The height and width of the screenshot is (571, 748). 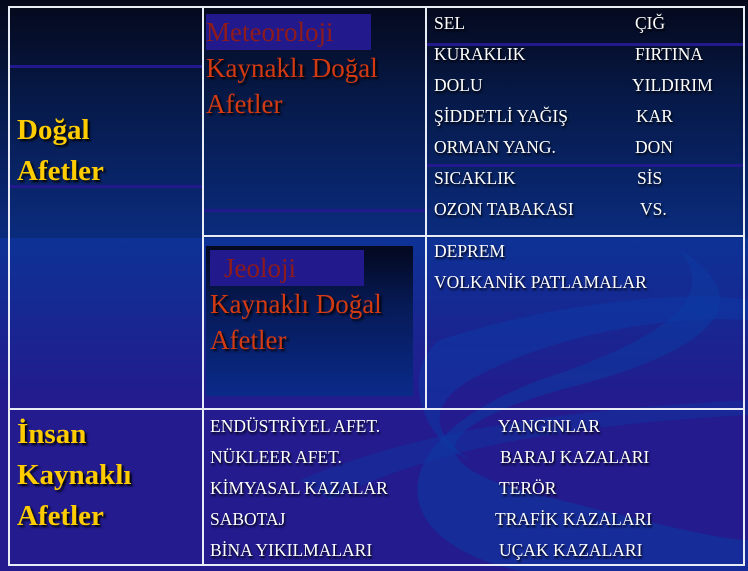 I want to click on item-left: SICAKLIK, so click(x=475, y=178).